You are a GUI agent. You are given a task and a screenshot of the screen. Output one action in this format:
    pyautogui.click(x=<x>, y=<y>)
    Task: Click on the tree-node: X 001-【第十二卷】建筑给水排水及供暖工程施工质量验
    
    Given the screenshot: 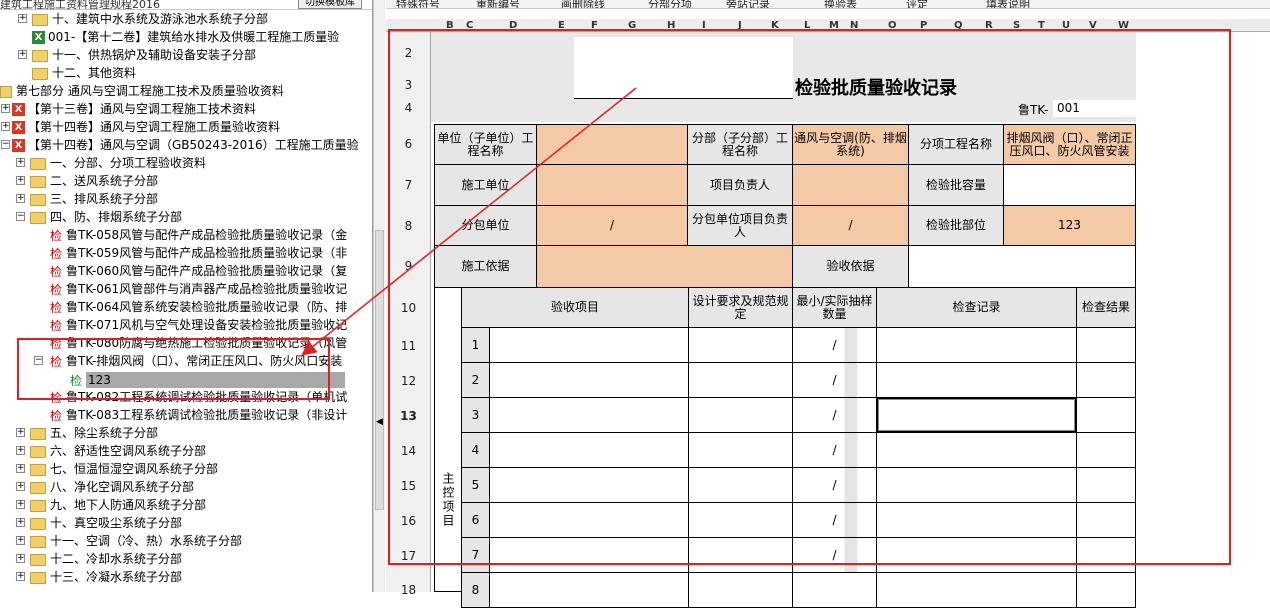 What is the action you would take?
    pyautogui.click(x=185, y=37)
    